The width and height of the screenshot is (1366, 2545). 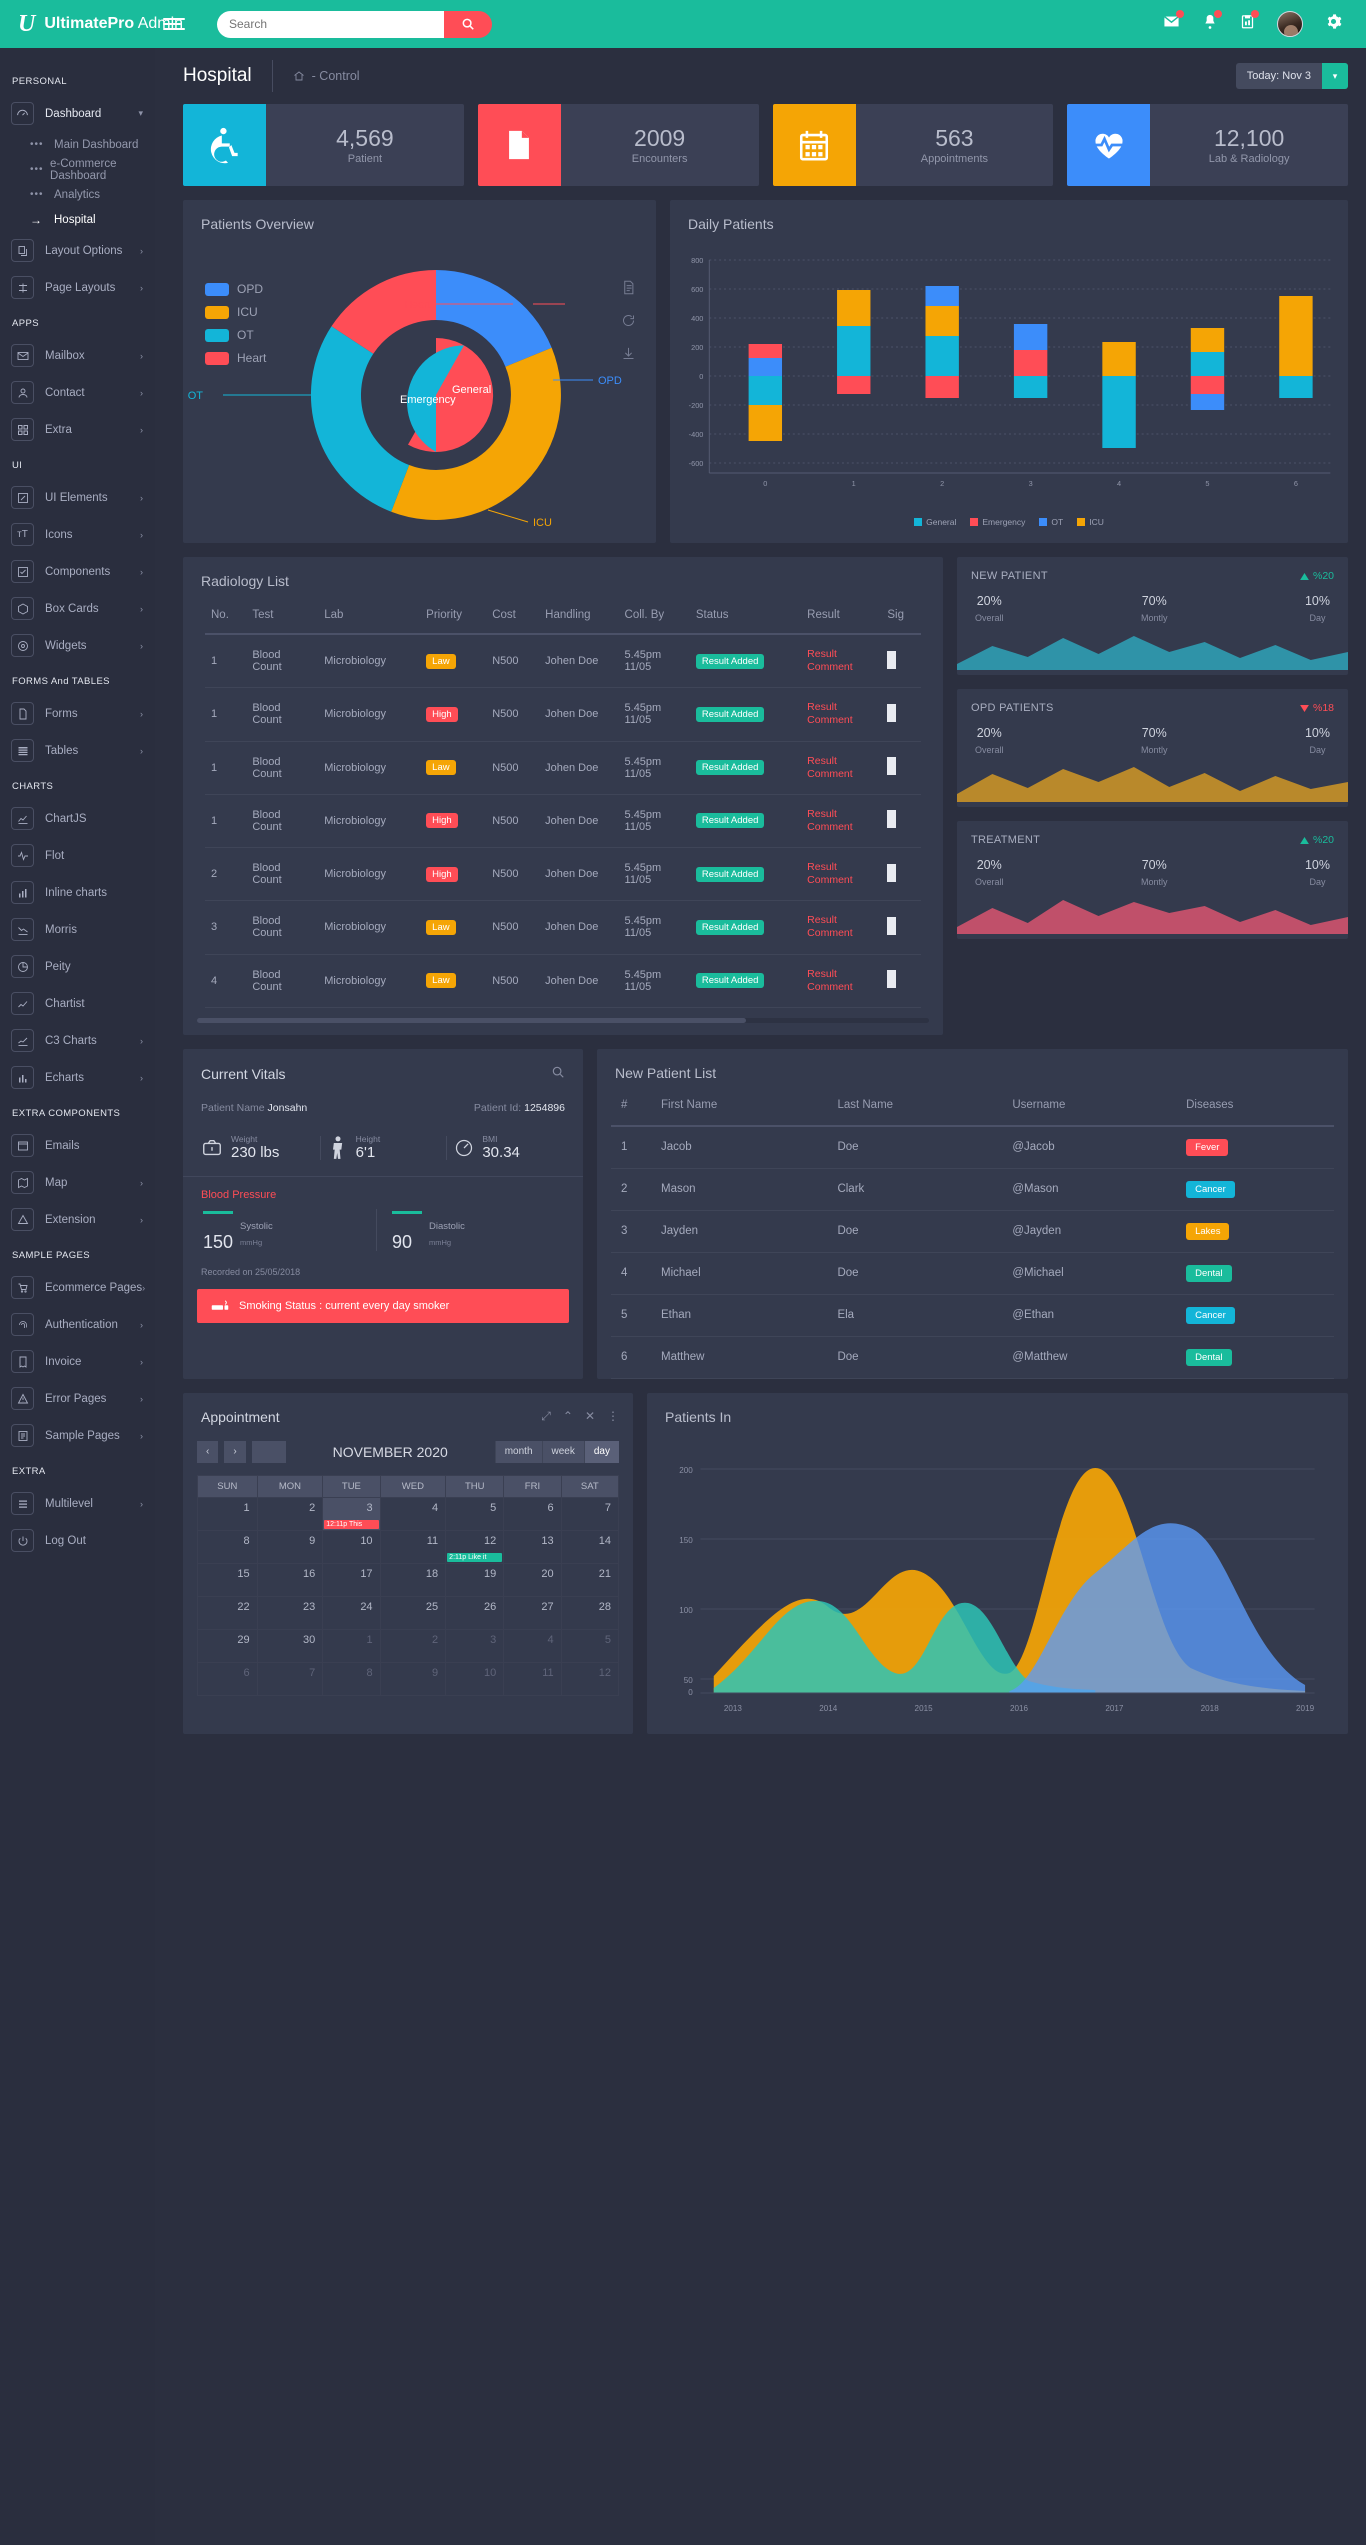 I want to click on sidebar-item-forms: Forms ›, so click(x=77, y=713).